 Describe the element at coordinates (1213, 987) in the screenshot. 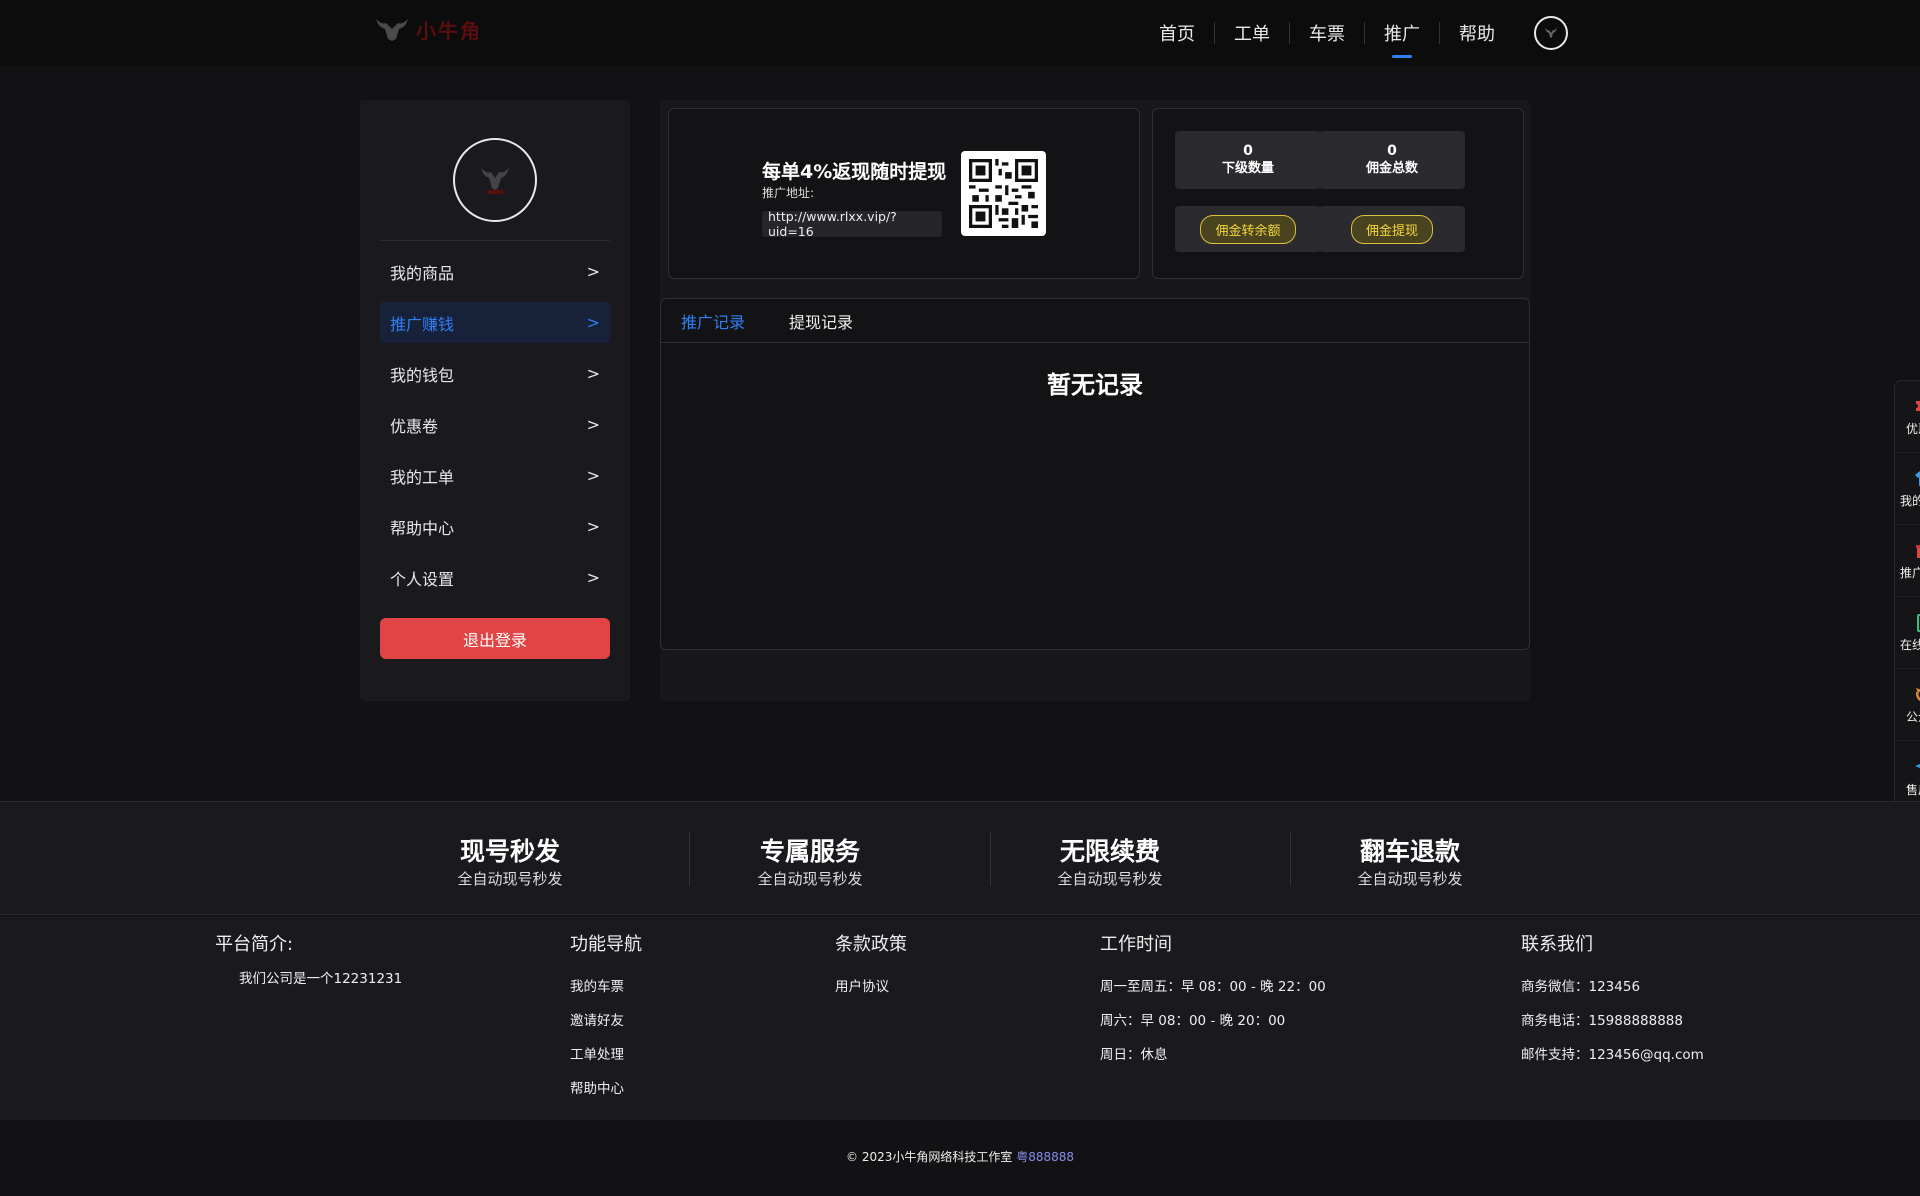

I see `footer-hours-line: 周一至周五：早 08：00 - 晚 22：00` at that location.